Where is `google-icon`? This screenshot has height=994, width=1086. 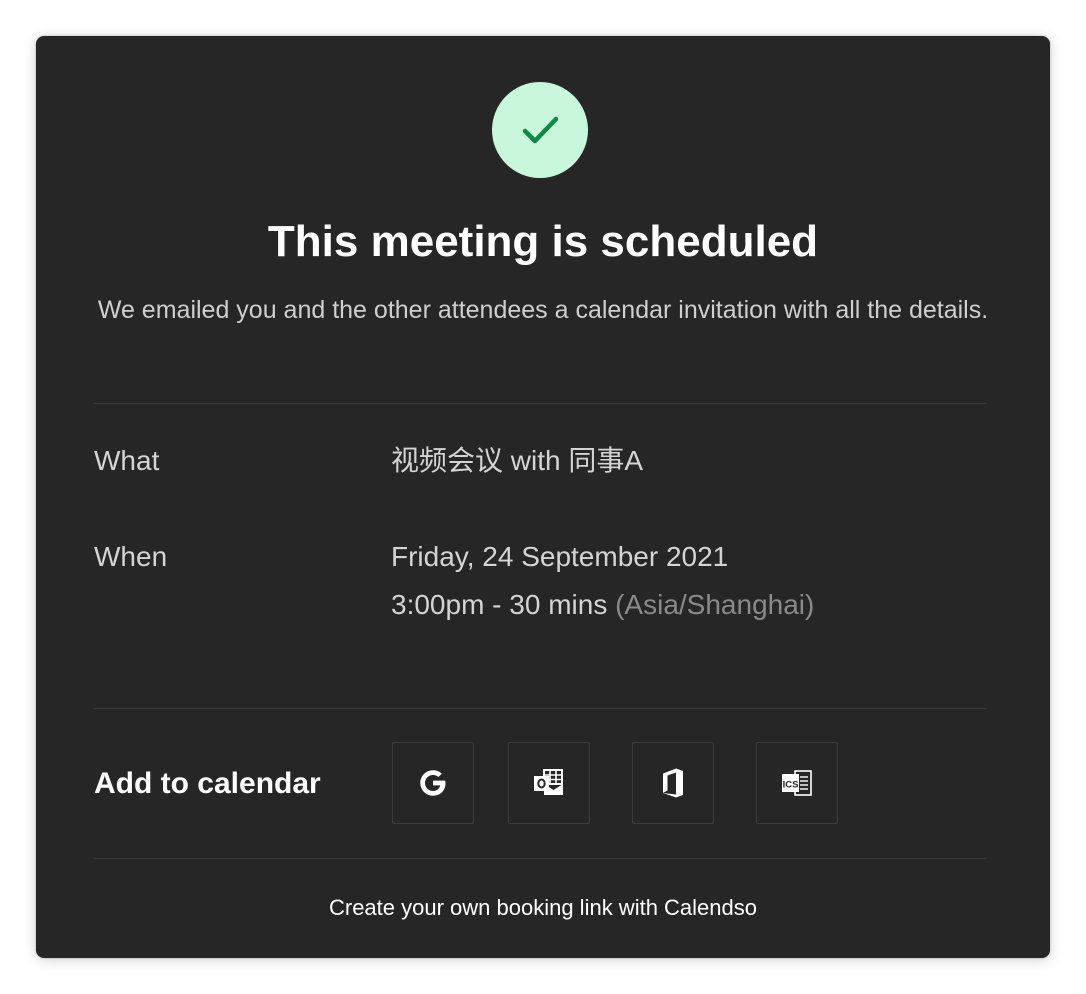 google-icon is located at coordinates (433, 783).